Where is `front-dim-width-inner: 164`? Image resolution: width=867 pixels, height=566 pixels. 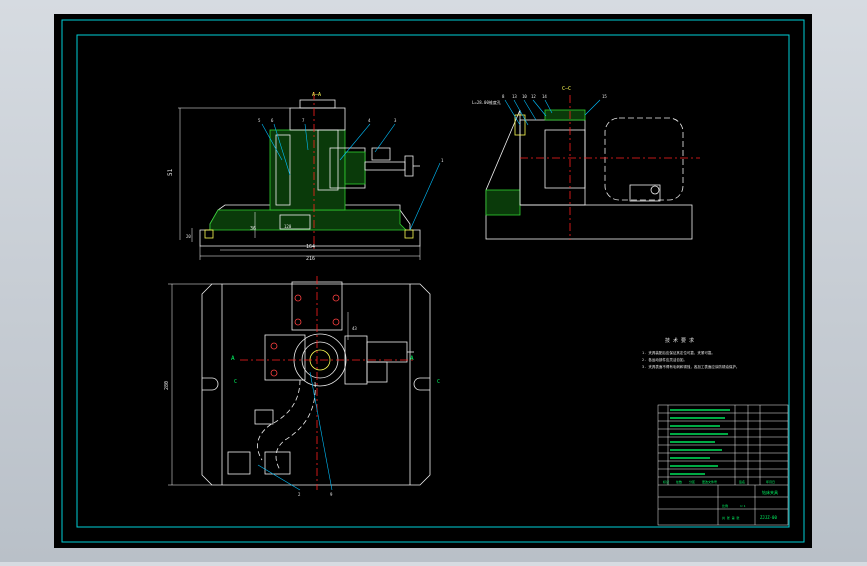
front-dim-width-inner: 164 is located at coordinates (310, 247).